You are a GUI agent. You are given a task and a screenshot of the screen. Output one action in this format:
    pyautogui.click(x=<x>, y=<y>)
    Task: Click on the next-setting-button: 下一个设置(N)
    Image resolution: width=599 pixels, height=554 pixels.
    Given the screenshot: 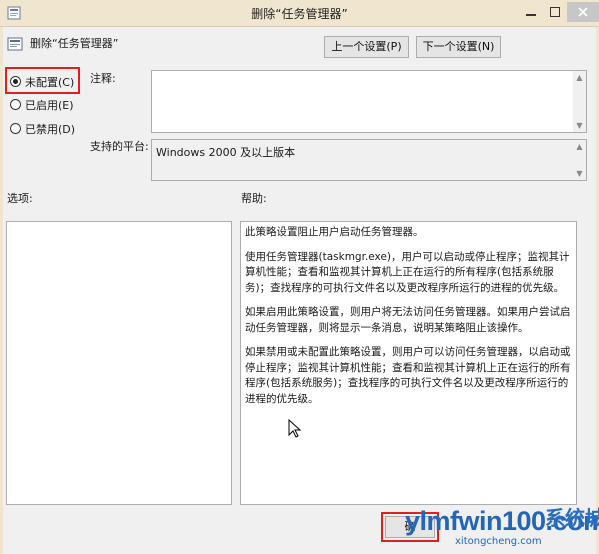 What is the action you would take?
    pyautogui.click(x=458, y=47)
    